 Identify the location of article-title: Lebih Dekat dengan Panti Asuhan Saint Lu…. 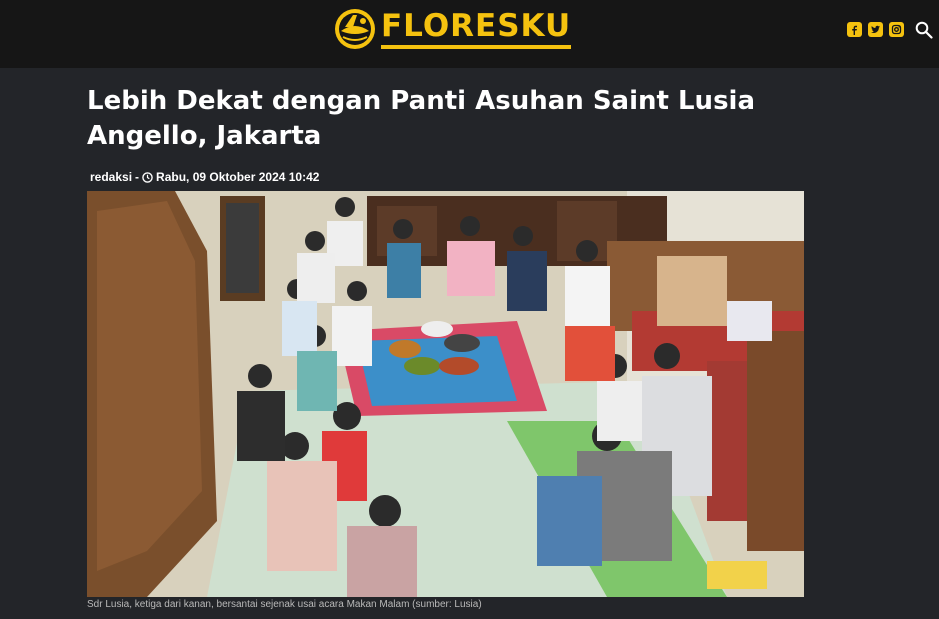
(421, 118).